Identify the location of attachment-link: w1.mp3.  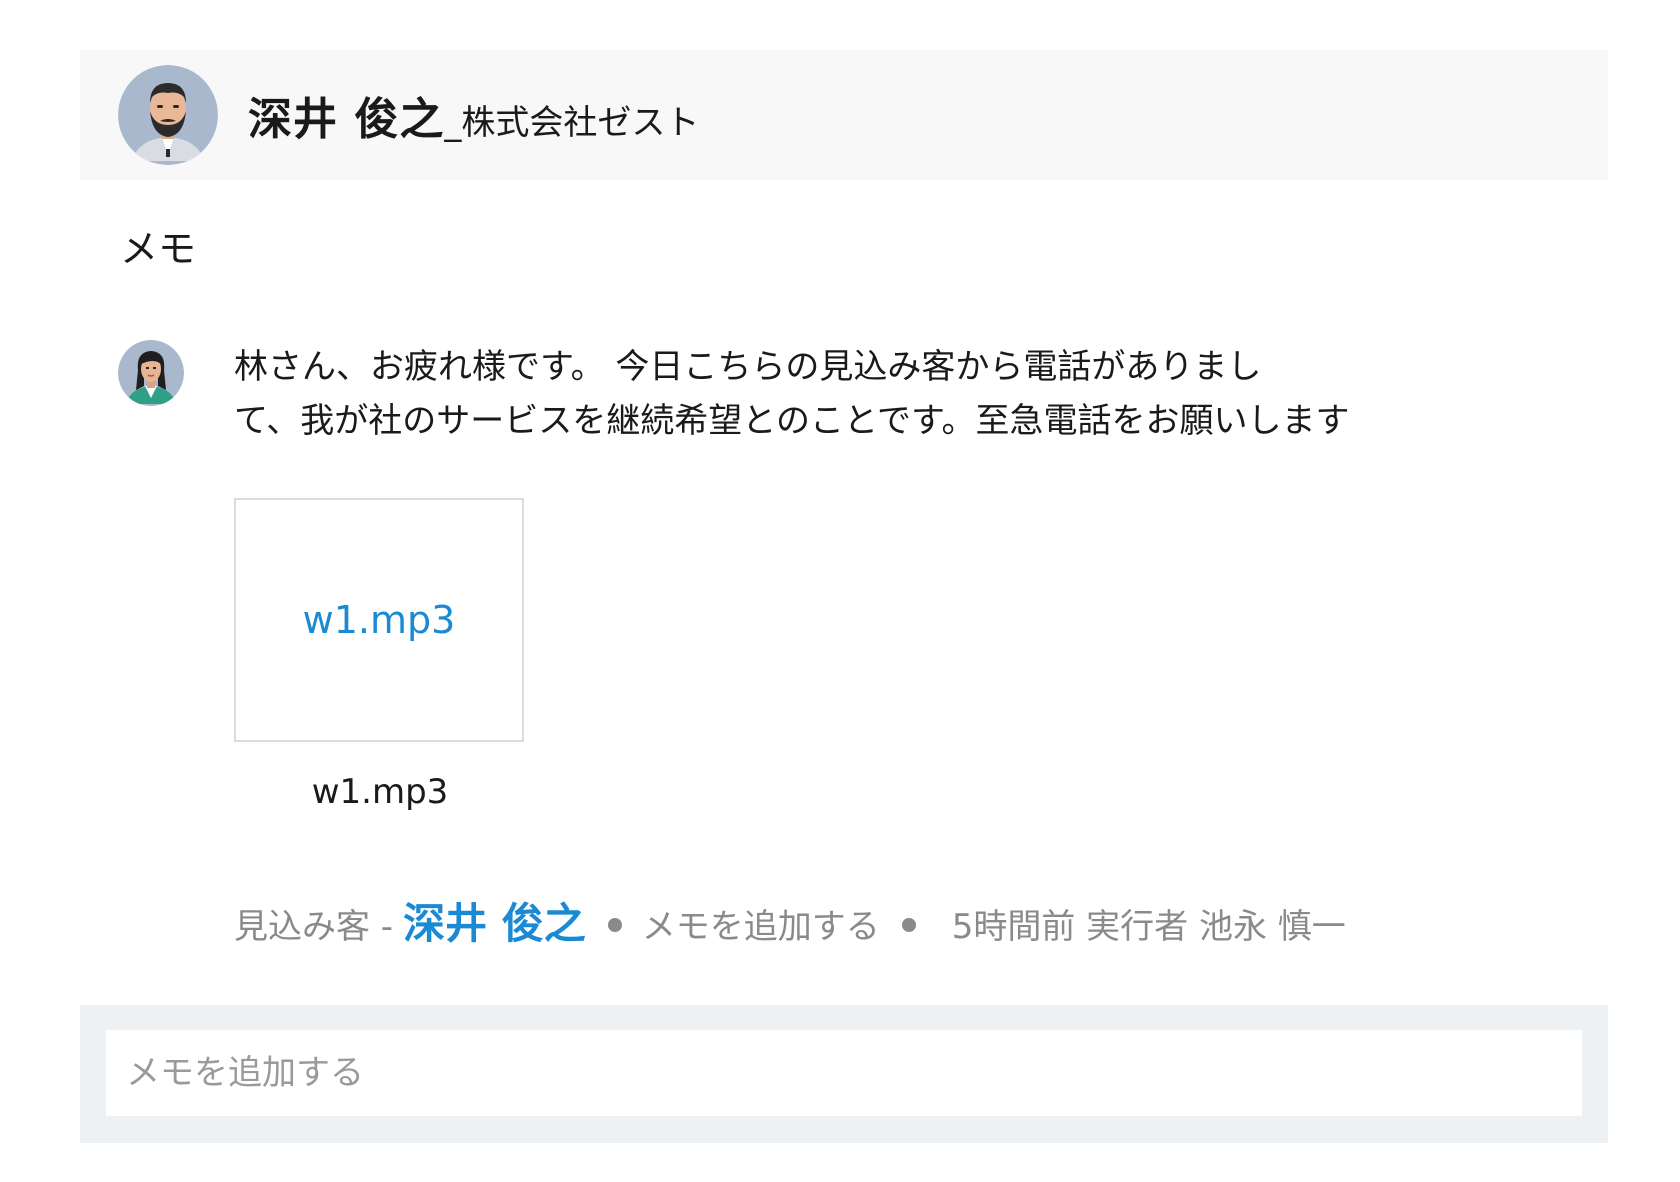
(379, 620).